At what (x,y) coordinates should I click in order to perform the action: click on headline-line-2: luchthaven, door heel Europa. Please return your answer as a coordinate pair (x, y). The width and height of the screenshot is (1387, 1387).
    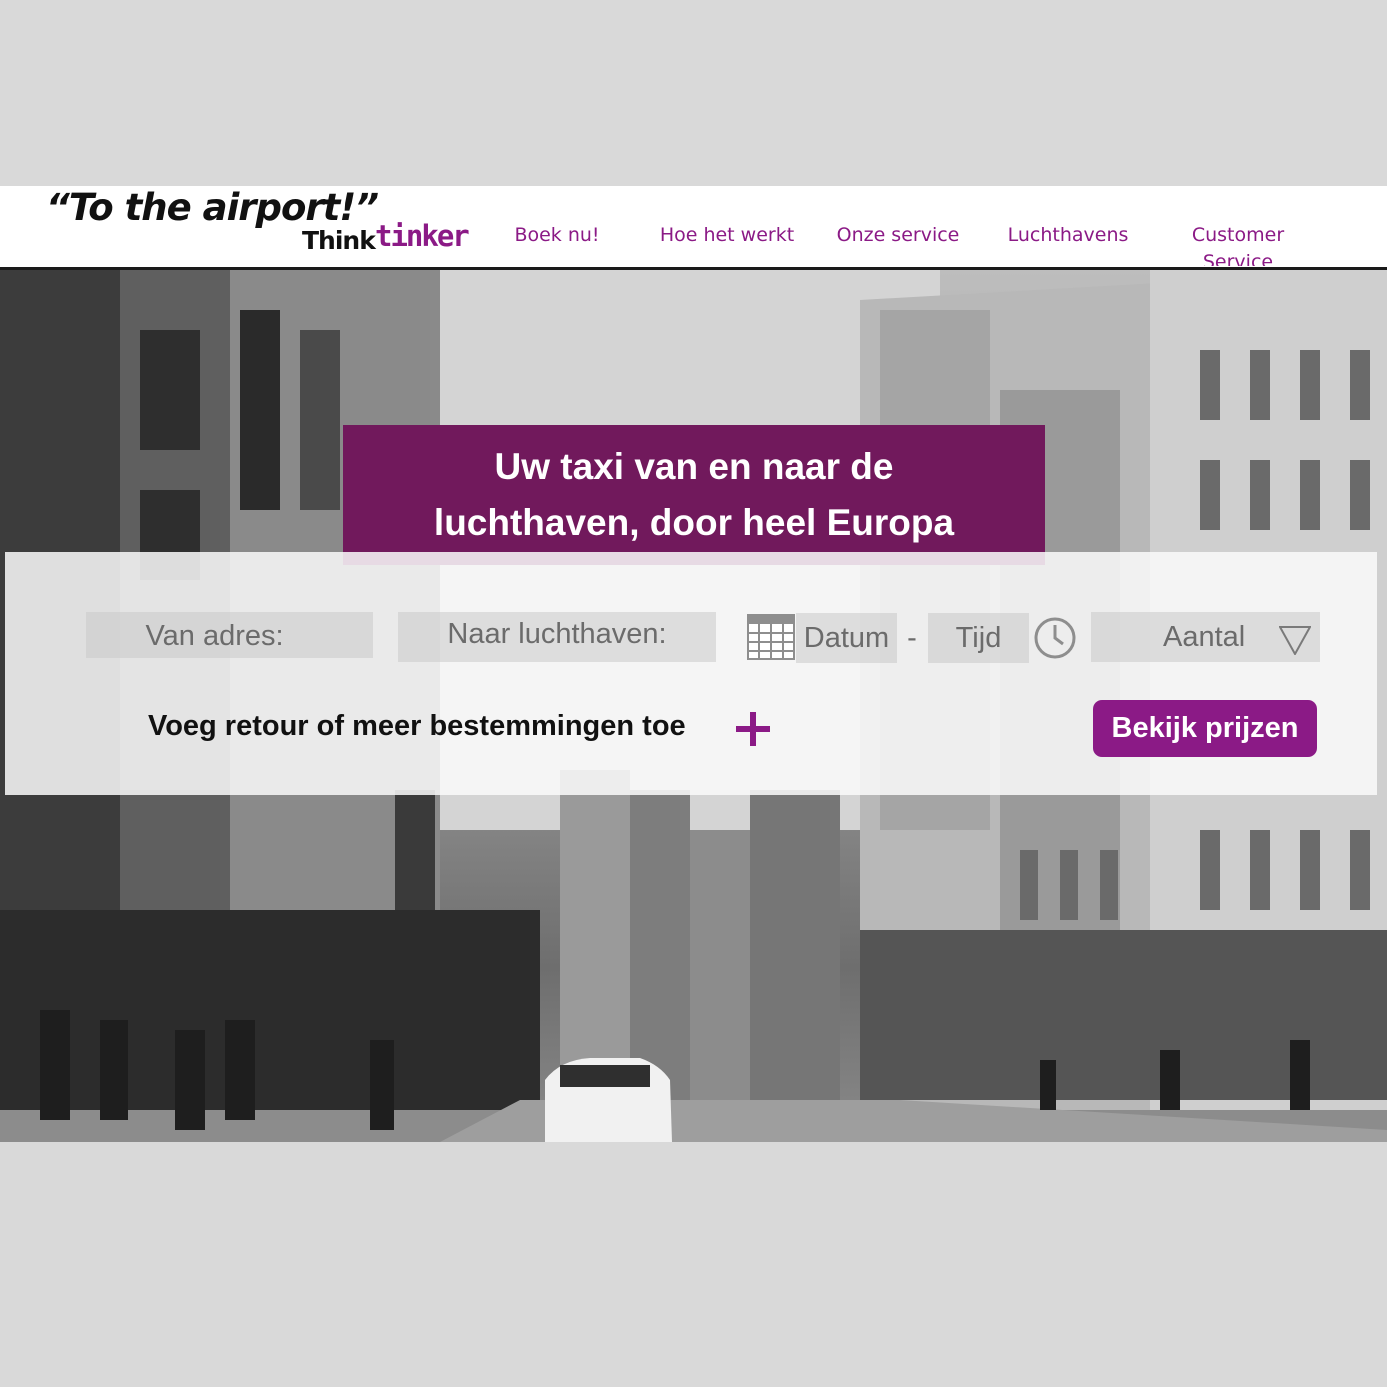
    Looking at the image, I should click on (694, 522).